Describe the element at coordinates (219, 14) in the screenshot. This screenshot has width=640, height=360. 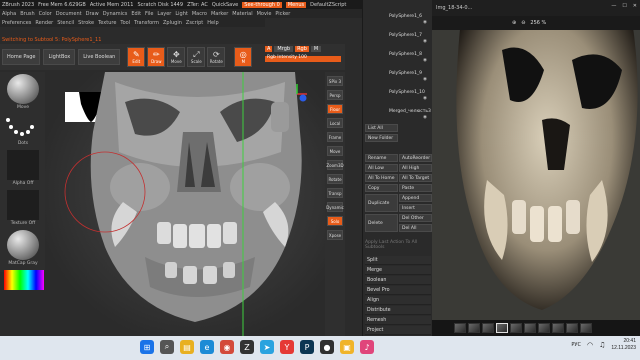
I see `menu-marker: Marker` at that location.